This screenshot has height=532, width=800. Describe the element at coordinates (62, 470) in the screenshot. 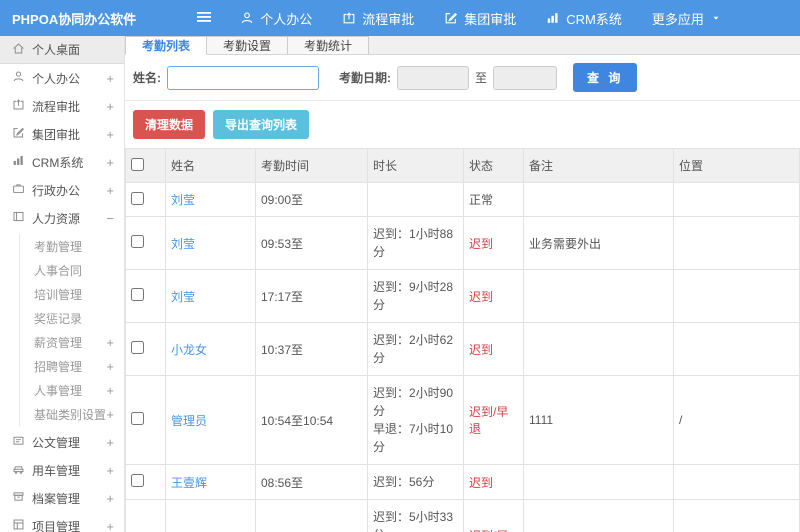

I see `sidebar-item-vehicle: 用车管理 +` at that location.